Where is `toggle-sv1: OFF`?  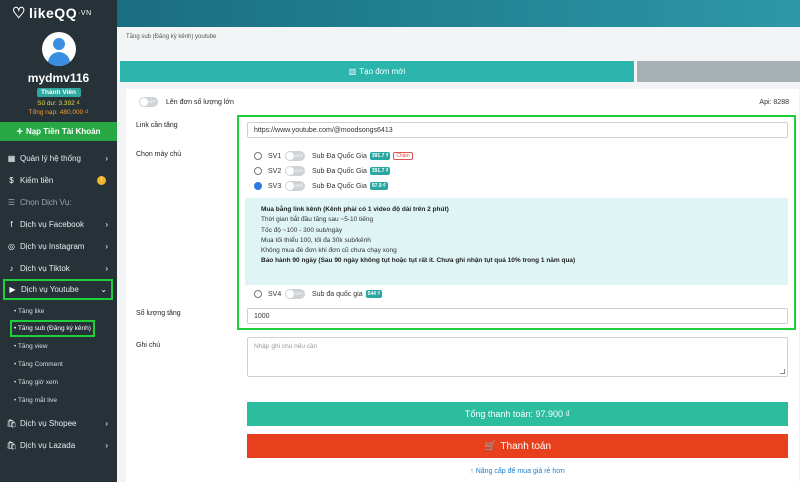
toggle-sv1: OFF is located at coordinates (295, 156).